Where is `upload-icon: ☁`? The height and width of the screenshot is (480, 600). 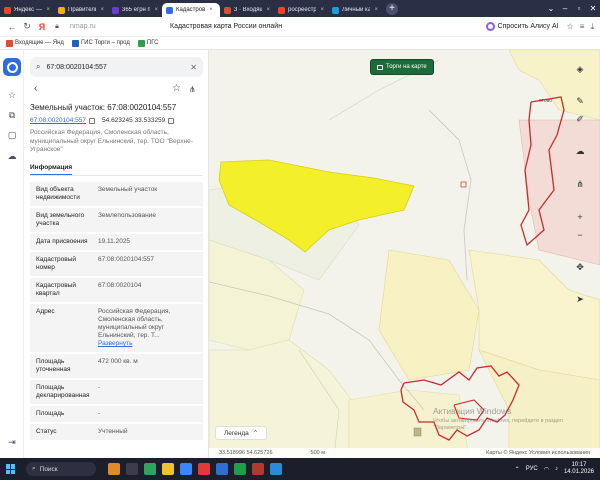
upload-icon: ☁ is located at coordinates (580, 151).